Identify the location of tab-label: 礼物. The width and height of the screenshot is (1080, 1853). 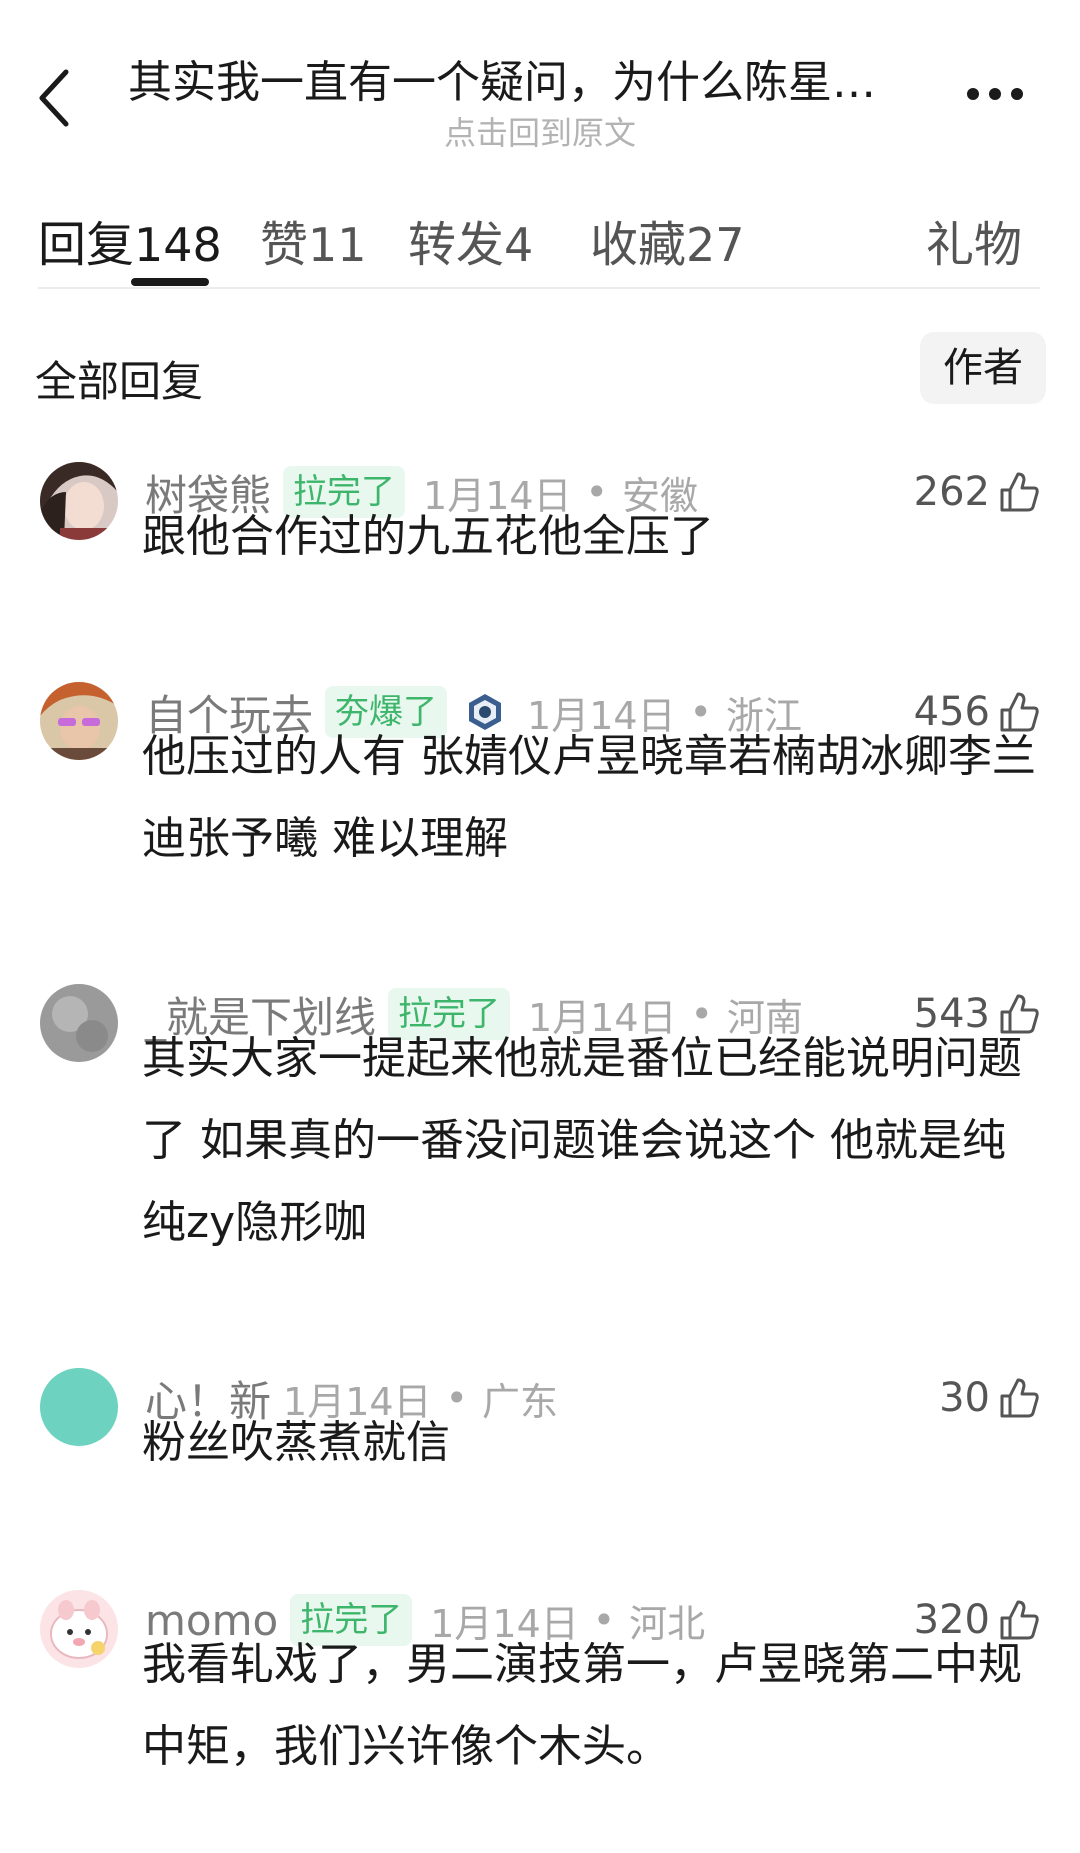
(974, 245).